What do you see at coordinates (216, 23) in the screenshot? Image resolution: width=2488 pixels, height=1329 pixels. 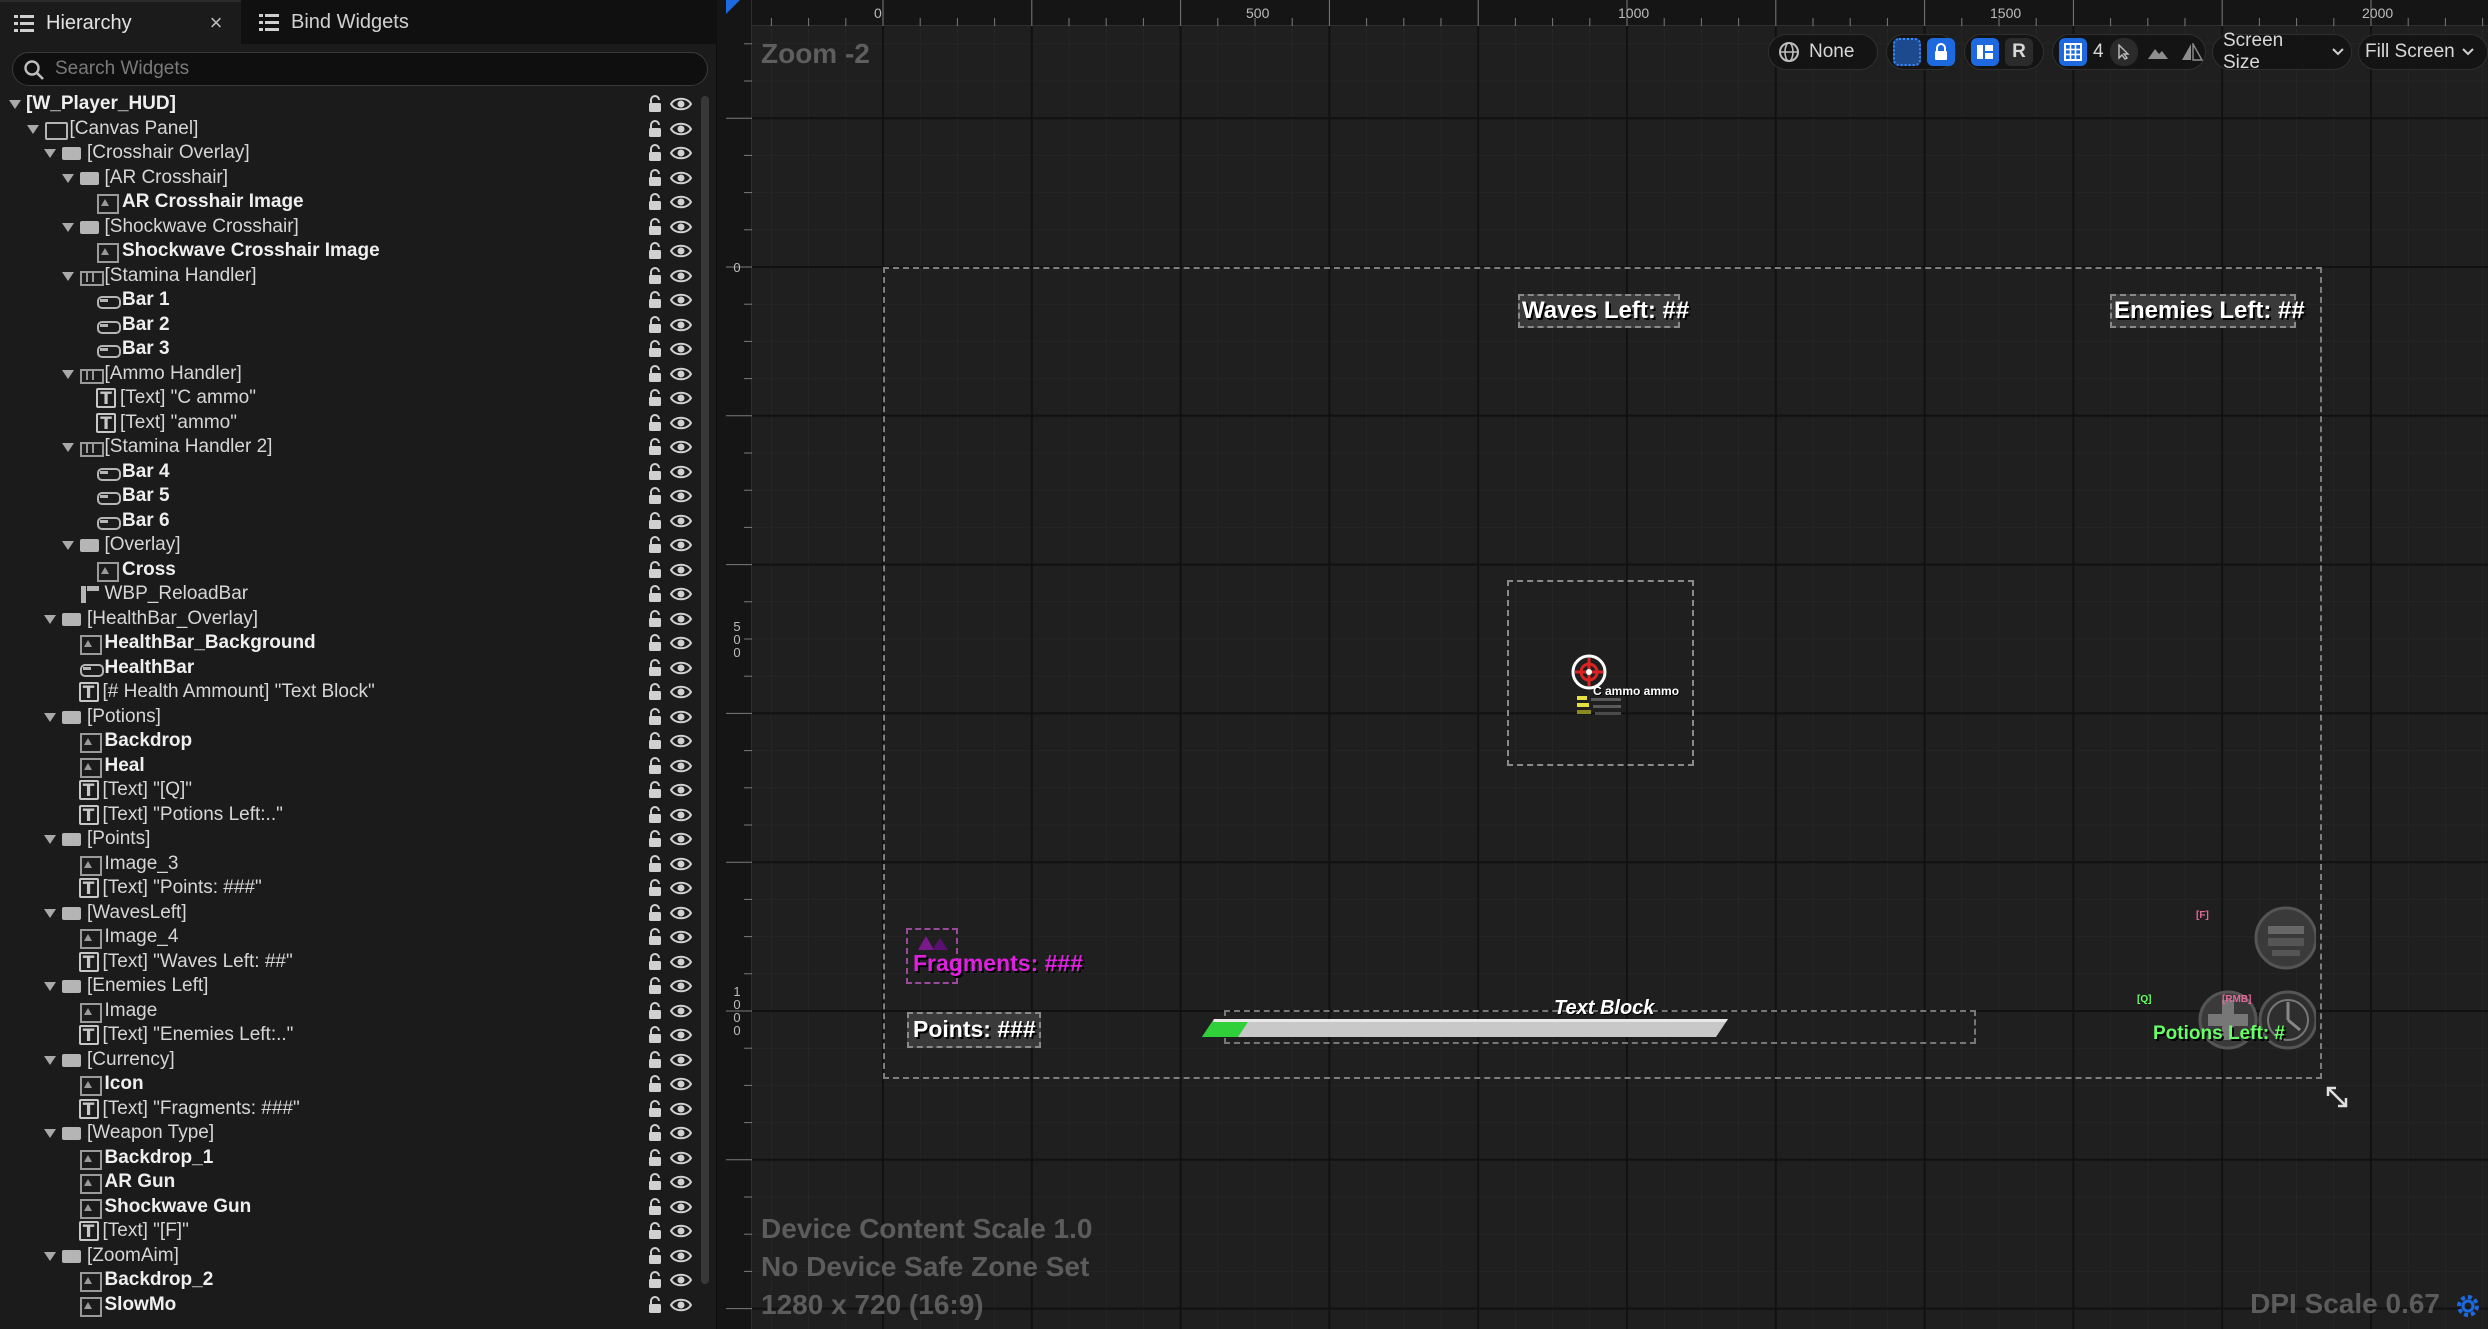 I see `close-icon: ×` at bounding box center [216, 23].